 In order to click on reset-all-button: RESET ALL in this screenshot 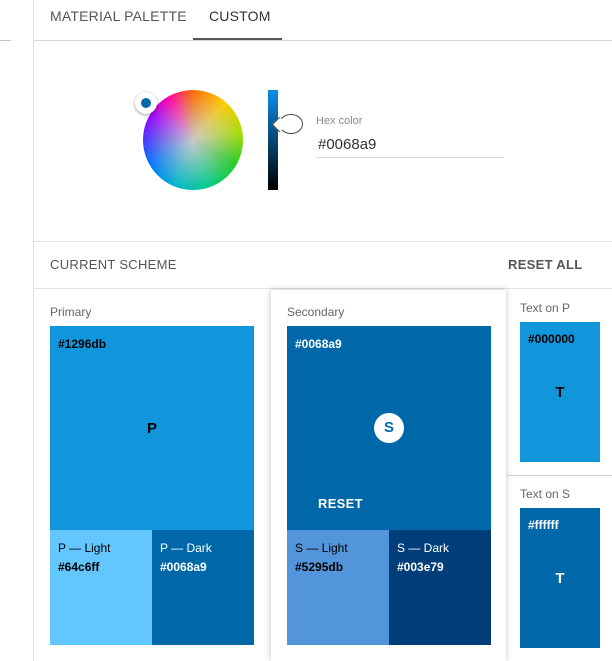, I will do `click(545, 264)`.